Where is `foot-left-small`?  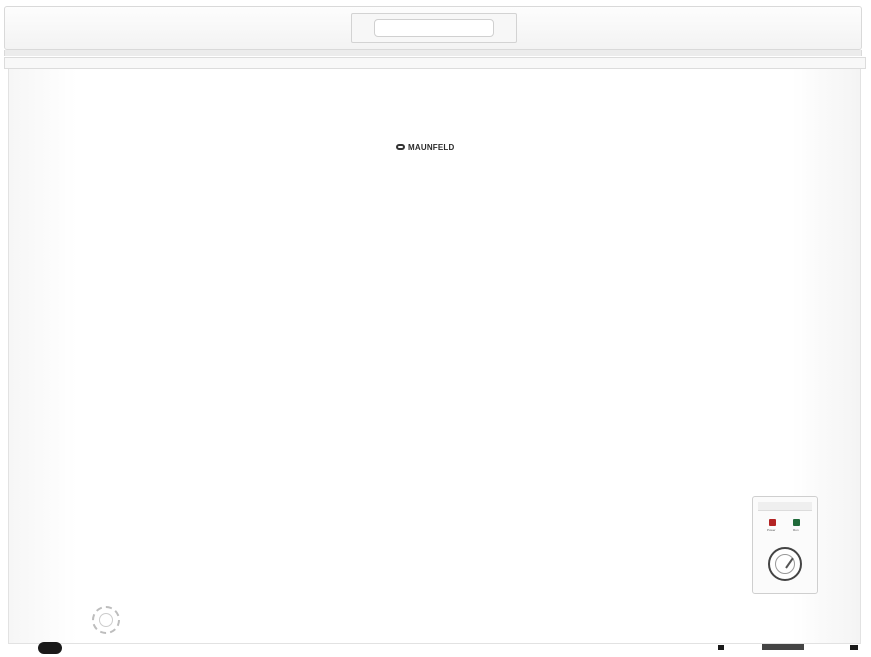
foot-left-small is located at coordinates (721, 647).